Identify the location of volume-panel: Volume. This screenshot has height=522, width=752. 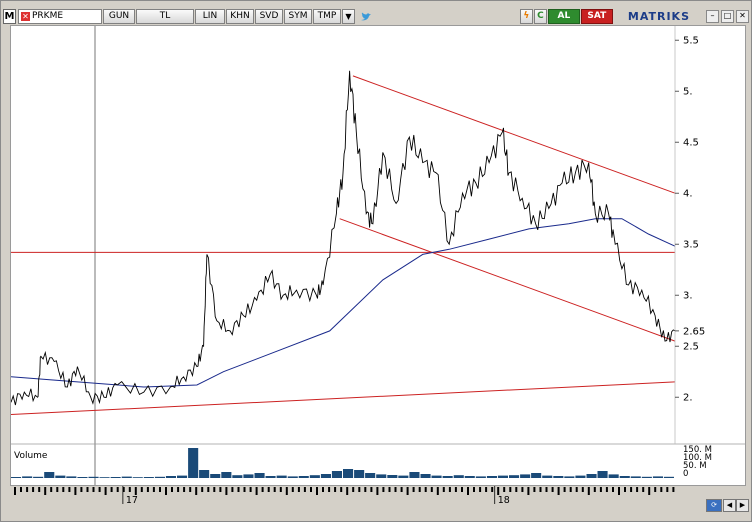
(342, 463).